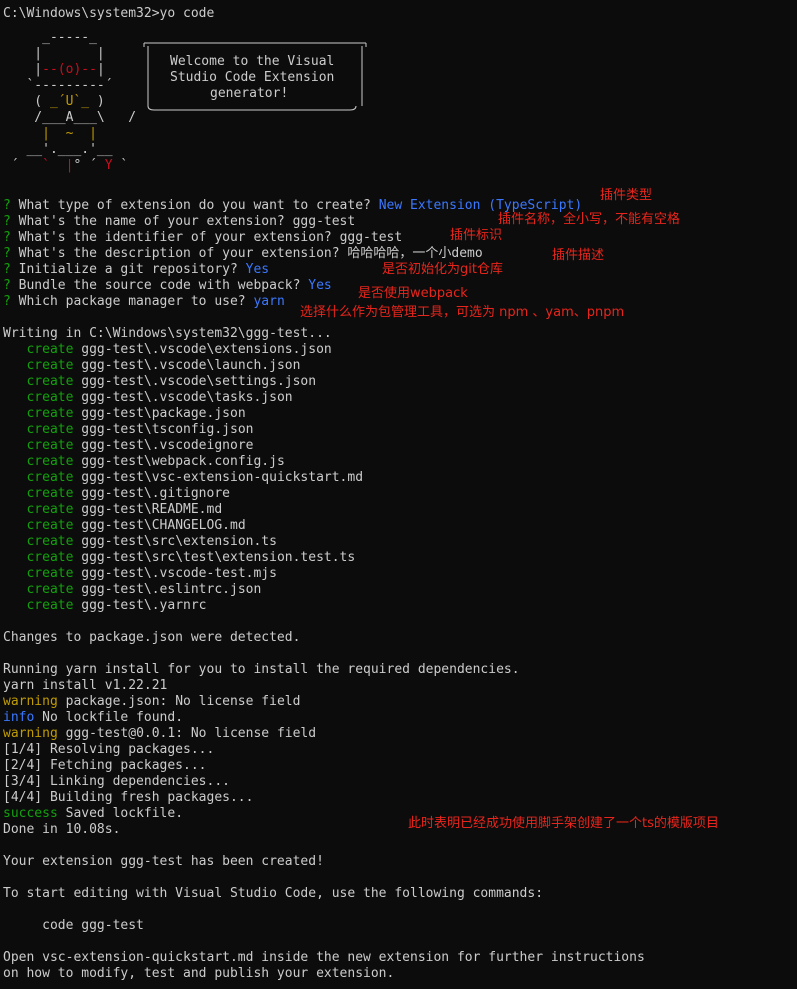 Image resolution: width=797 pixels, height=989 pixels. What do you see at coordinates (93, 813) in the screenshot?
I see `success-line: success Saved lockfile.` at bounding box center [93, 813].